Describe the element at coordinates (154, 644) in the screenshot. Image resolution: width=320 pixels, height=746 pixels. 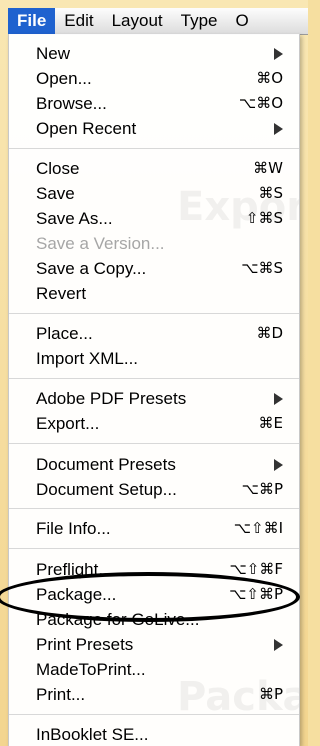
I see `menu-item-print-presets: Print Presets` at that location.